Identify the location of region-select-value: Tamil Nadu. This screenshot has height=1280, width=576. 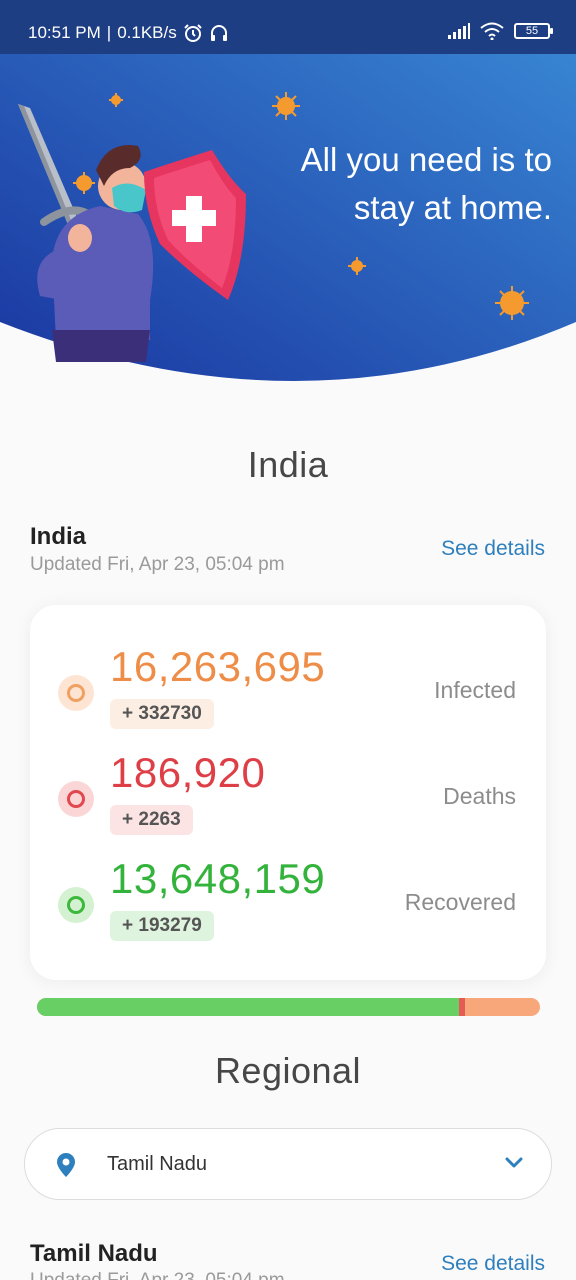
(157, 1164).